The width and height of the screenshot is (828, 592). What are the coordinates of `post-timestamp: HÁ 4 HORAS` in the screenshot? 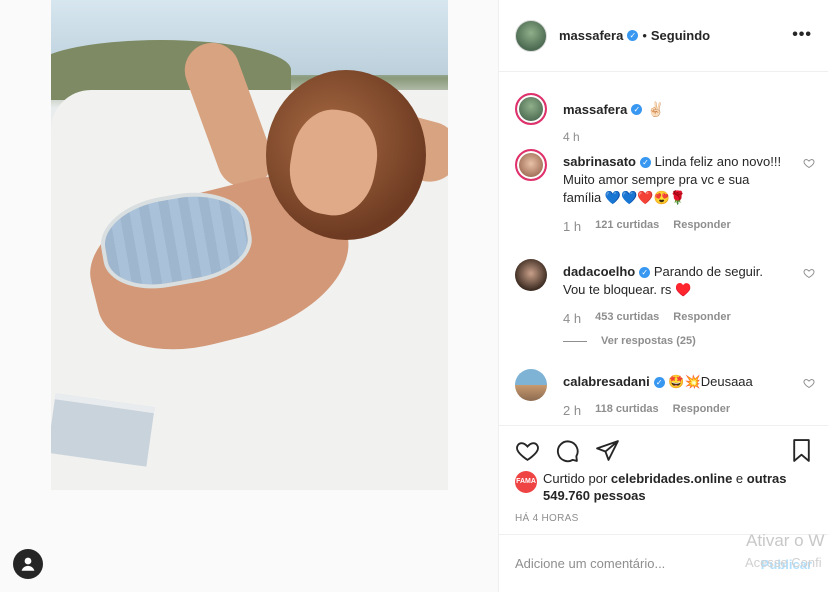 It's located at (547, 518).